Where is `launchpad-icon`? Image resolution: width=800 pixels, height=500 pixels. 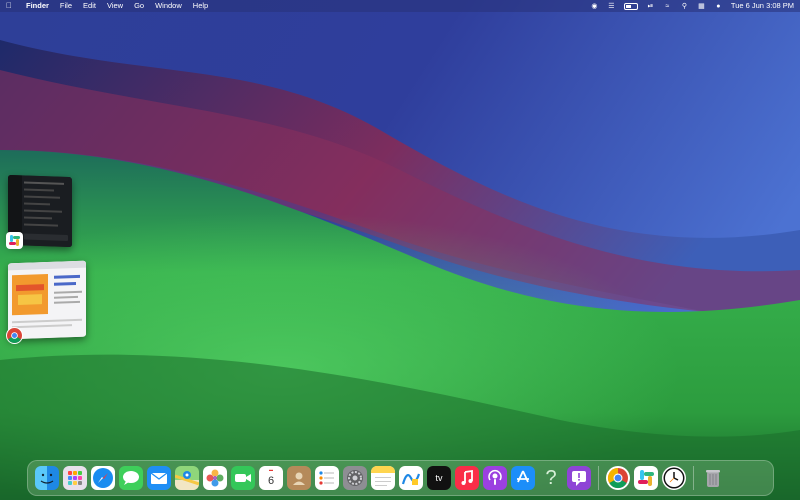
launchpad-icon is located at coordinates (75, 478).